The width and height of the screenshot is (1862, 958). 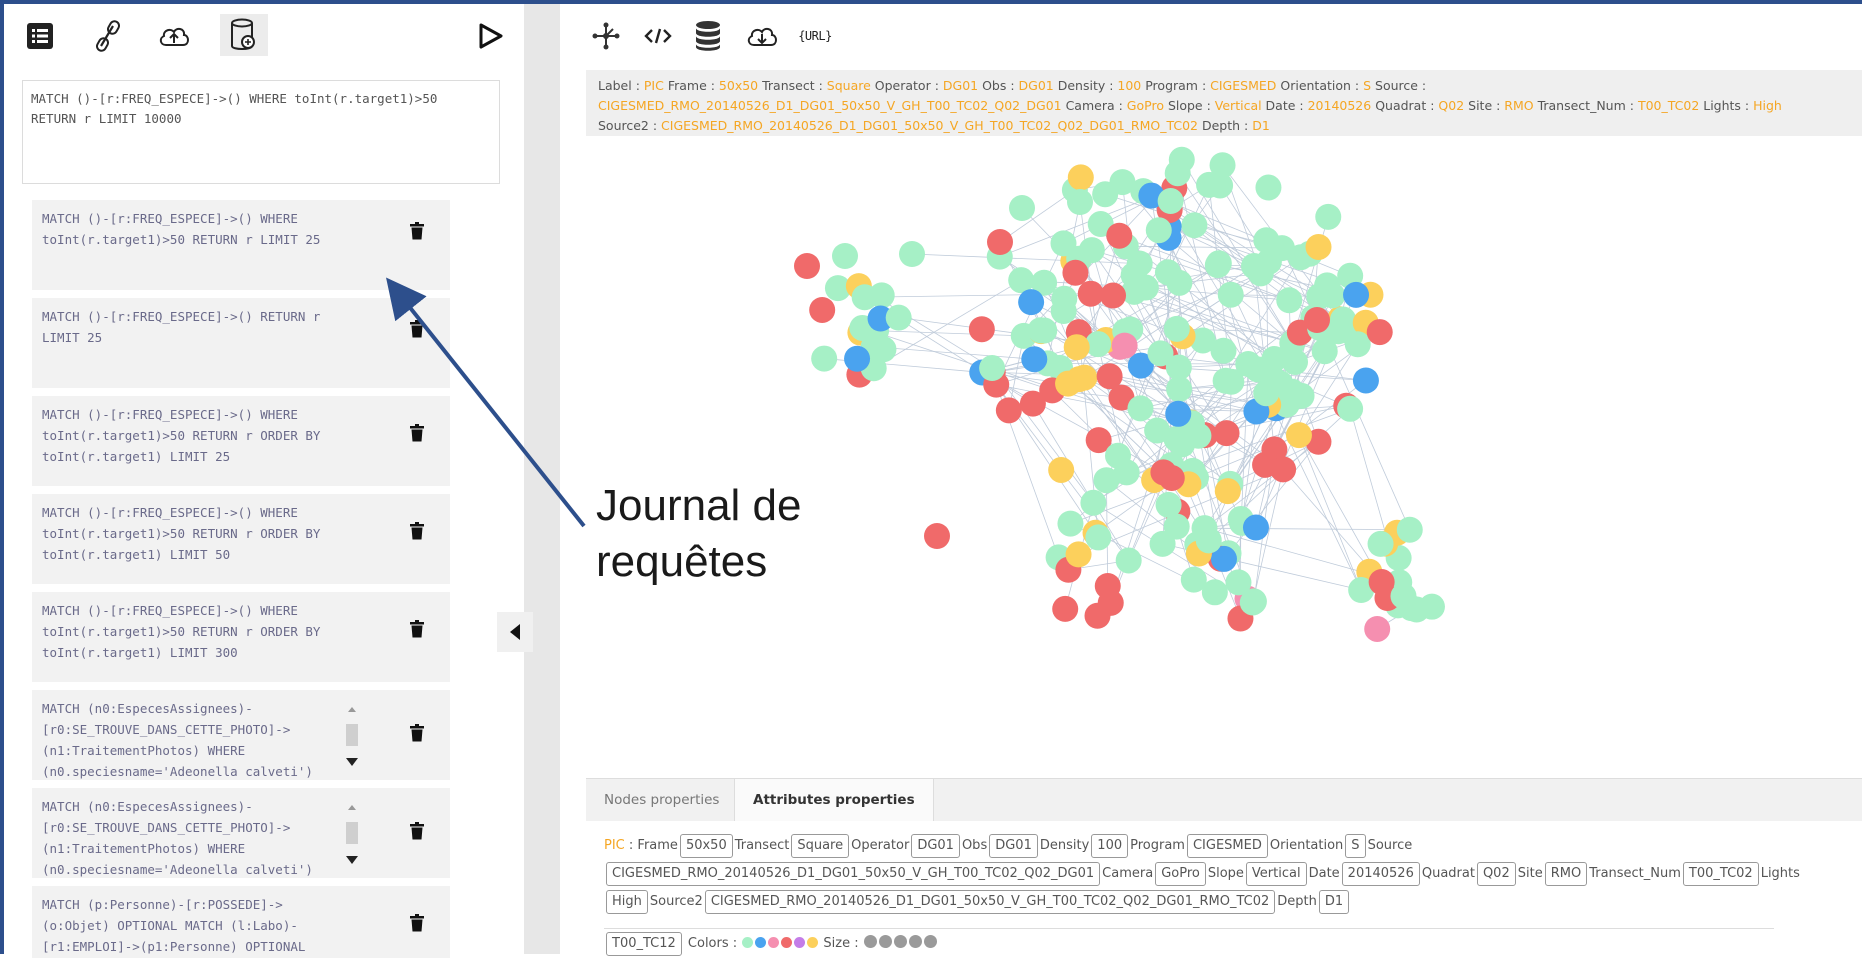 What do you see at coordinates (1496, 874) in the screenshot?
I see `attribute-value: Q02` at bounding box center [1496, 874].